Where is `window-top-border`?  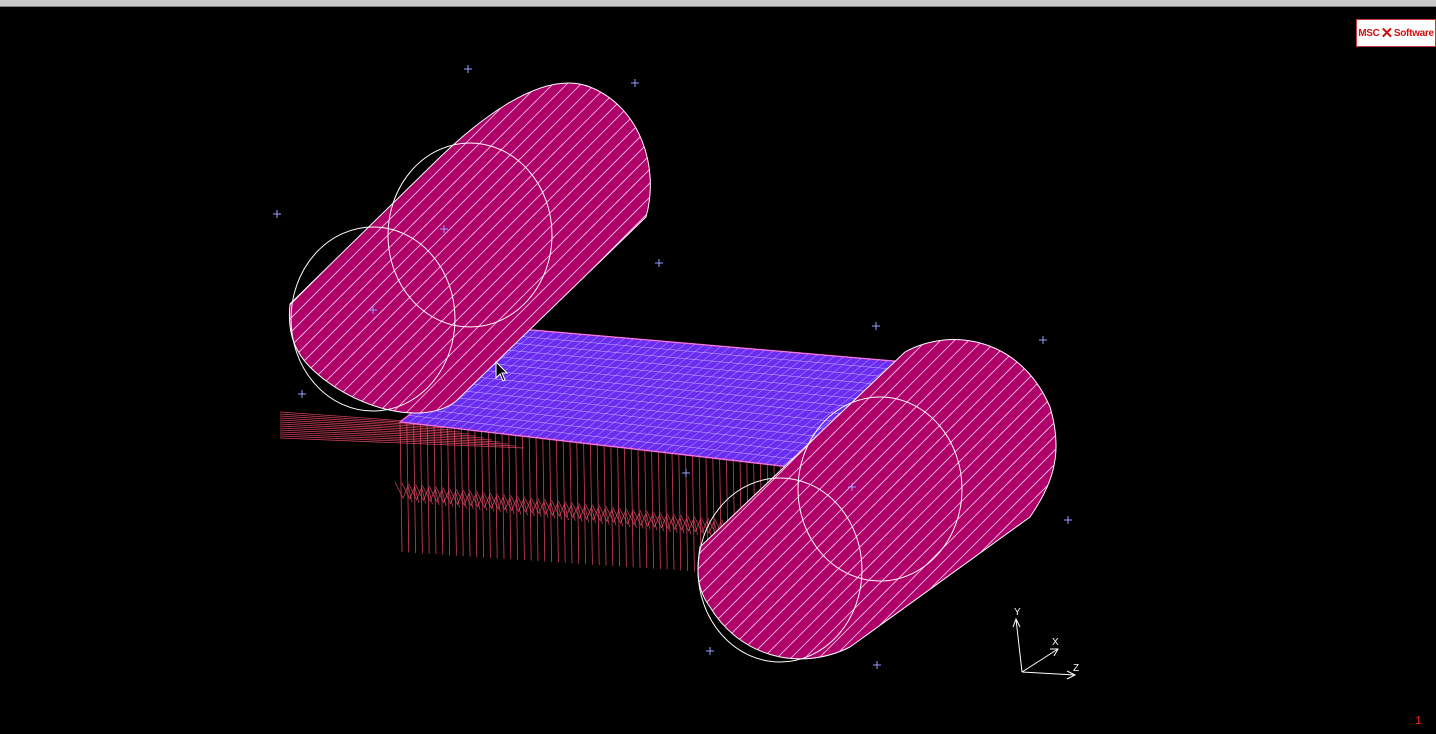 window-top-border is located at coordinates (718, 3).